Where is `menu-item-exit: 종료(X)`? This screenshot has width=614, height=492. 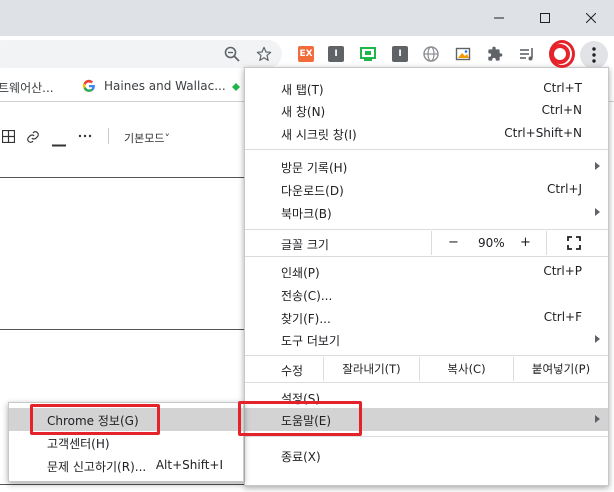
menu-item-exit: 종료(X) is located at coordinates (426, 455).